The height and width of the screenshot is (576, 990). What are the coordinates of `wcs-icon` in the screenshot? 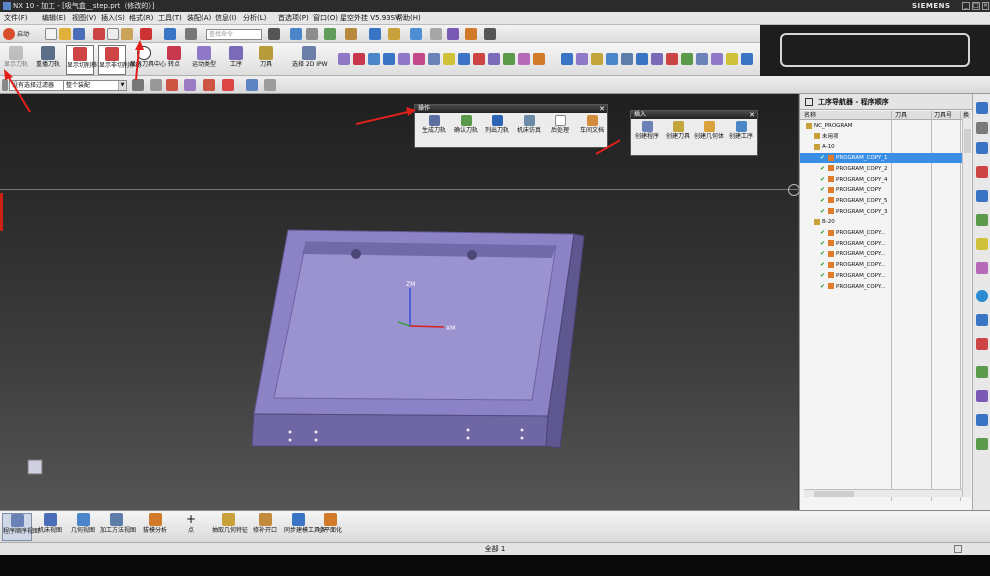 It's located at (351, 34).